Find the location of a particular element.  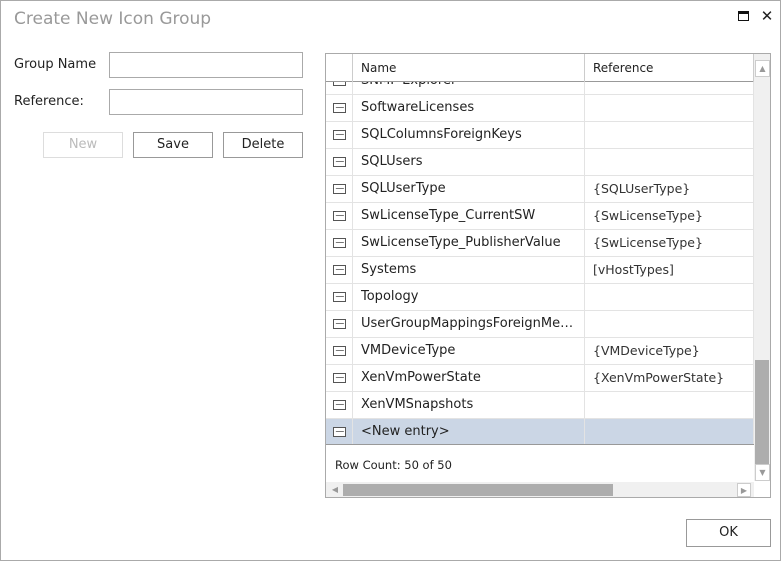

table-row: SQLUsers is located at coordinates (540, 162).